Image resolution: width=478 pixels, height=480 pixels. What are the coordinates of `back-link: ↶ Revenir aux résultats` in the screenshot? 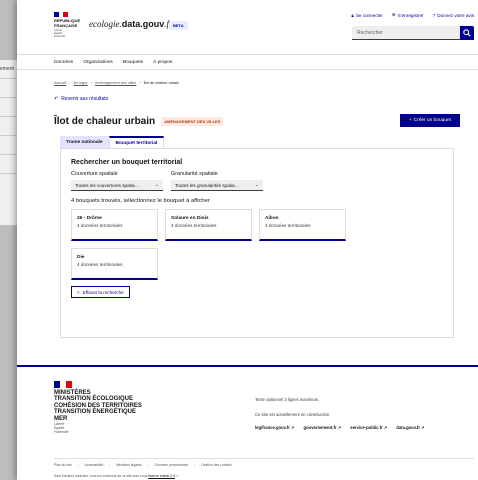 It's located at (264, 99).